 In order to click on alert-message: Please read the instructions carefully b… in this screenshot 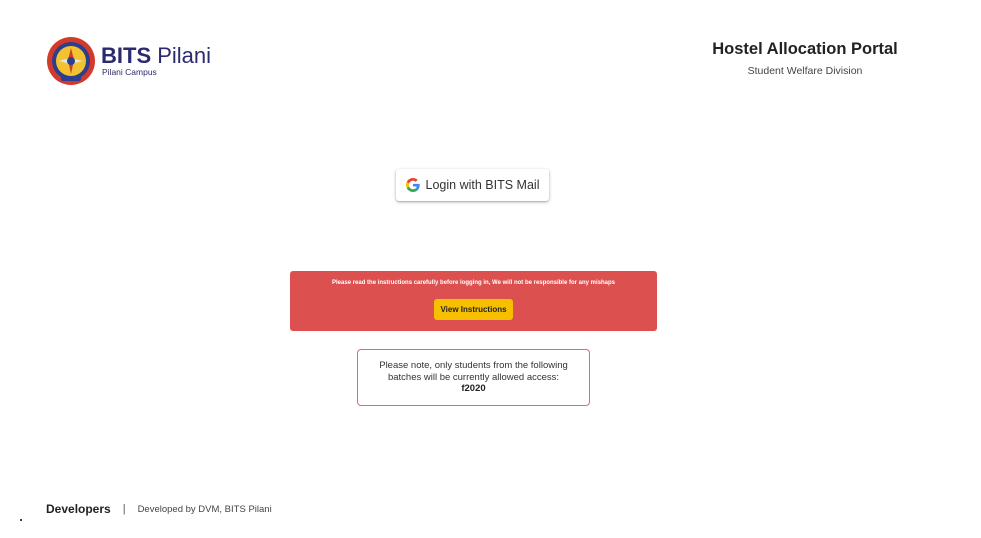, I will do `click(473, 283)`.